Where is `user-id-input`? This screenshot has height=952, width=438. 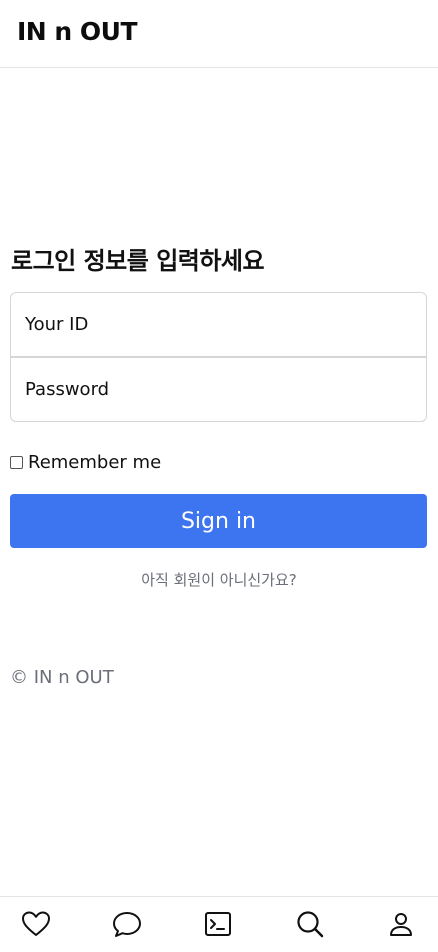 user-id-input is located at coordinates (218, 324).